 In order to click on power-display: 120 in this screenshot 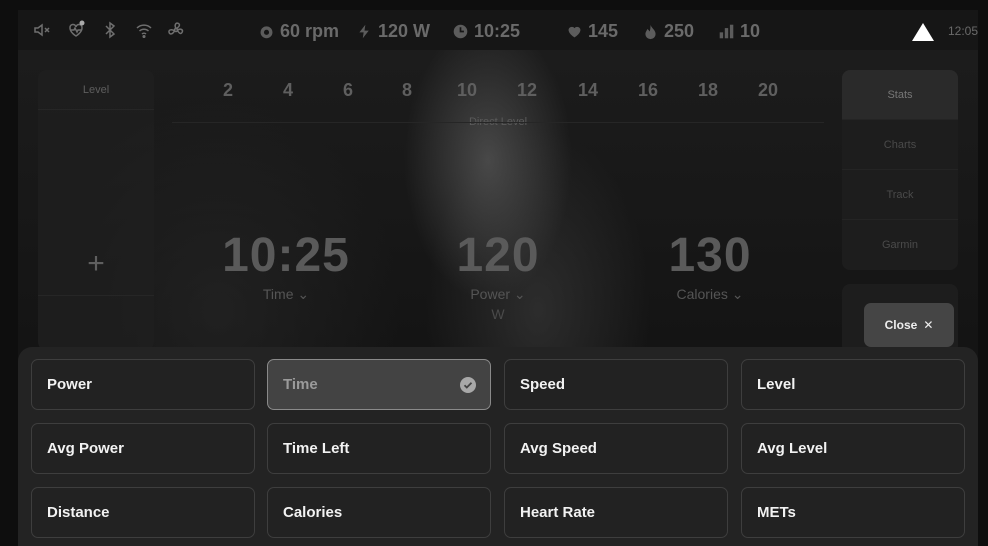, I will do `click(498, 255)`.